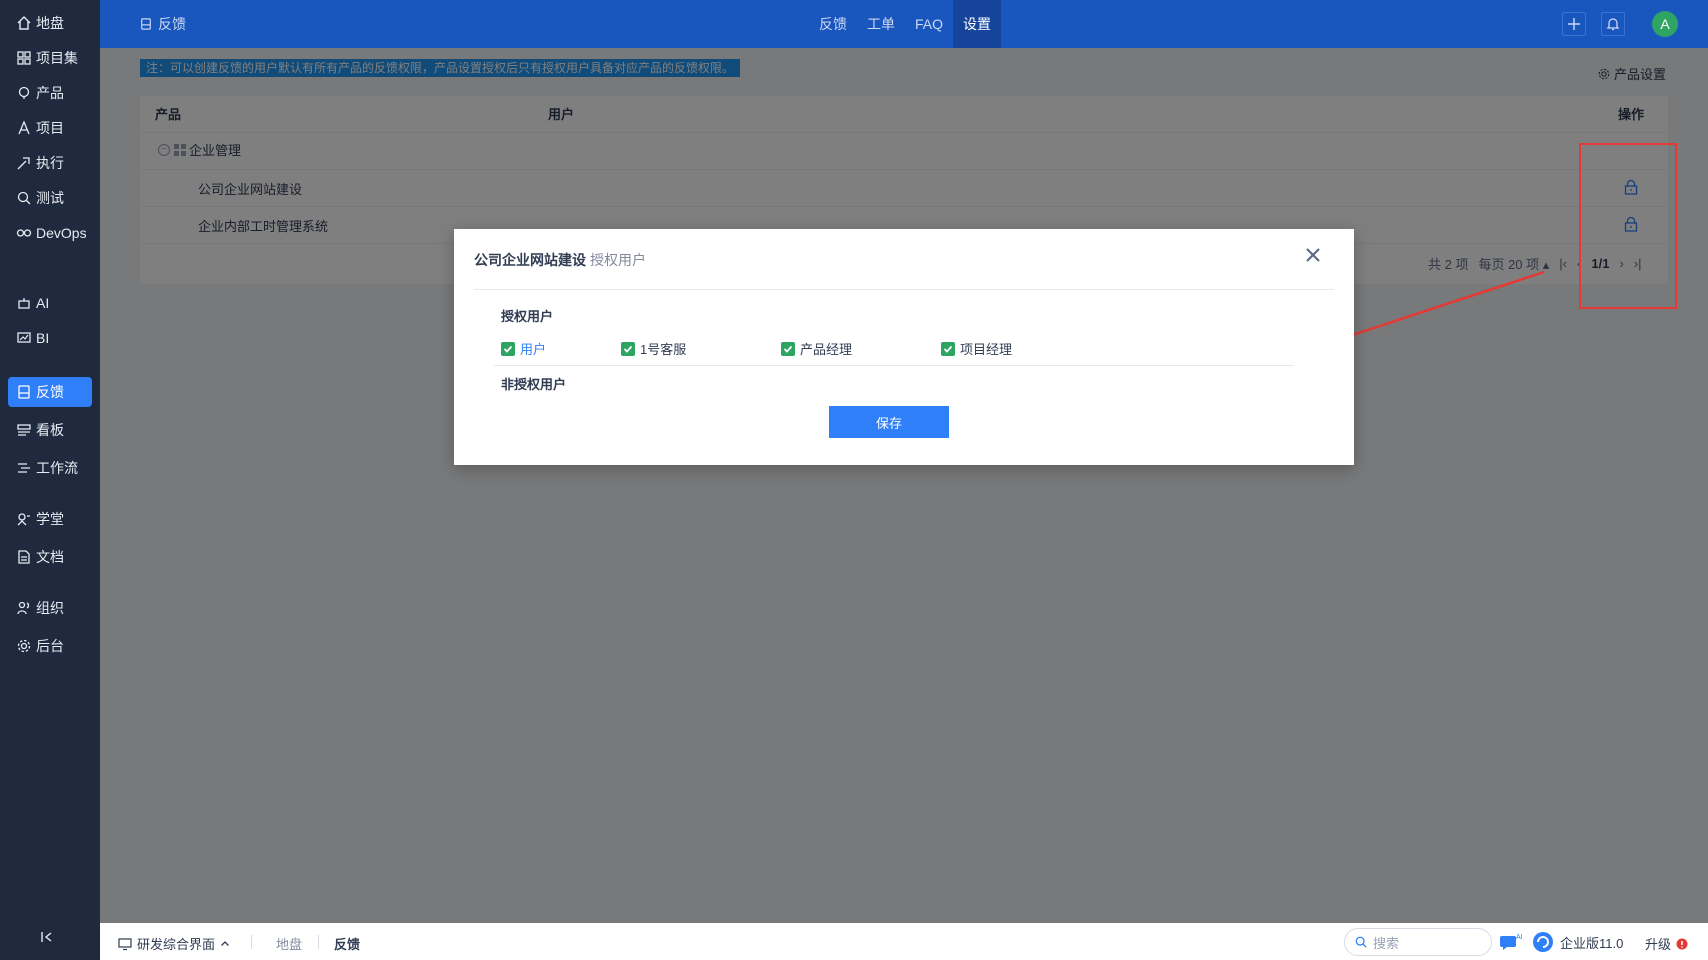 This screenshot has width=1708, height=960. What do you see at coordinates (986, 349) in the screenshot?
I see `checkbox-label: 项目经理` at bounding box center [986, 349].